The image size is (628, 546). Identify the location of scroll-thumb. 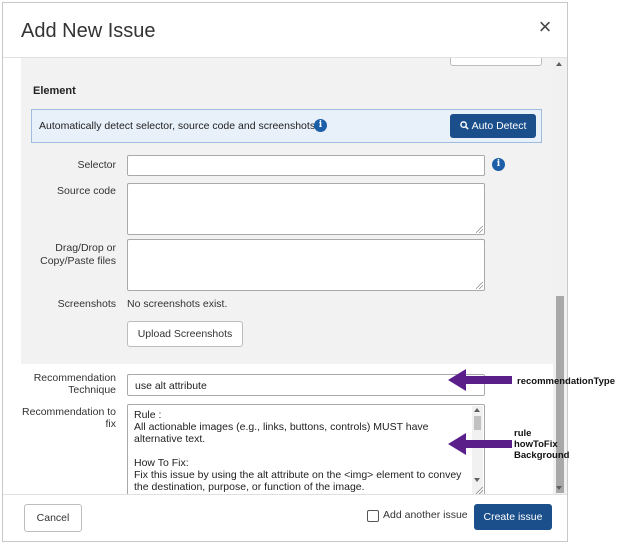
(477, 423).